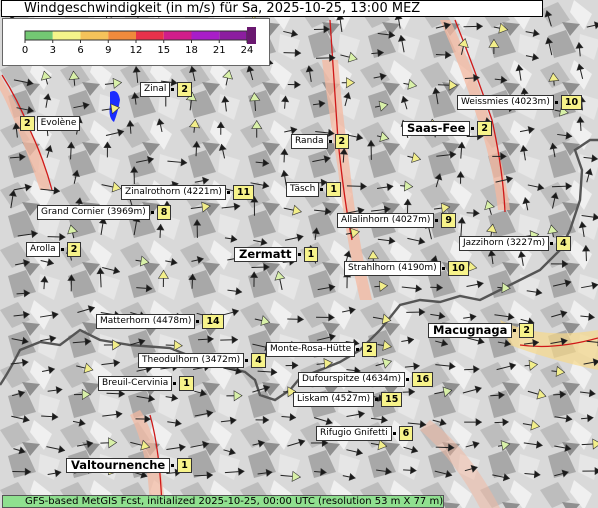  Describe the element at coordinates (406, 433) in the screenshot. I see `wind-speed-value: 6` at that location.